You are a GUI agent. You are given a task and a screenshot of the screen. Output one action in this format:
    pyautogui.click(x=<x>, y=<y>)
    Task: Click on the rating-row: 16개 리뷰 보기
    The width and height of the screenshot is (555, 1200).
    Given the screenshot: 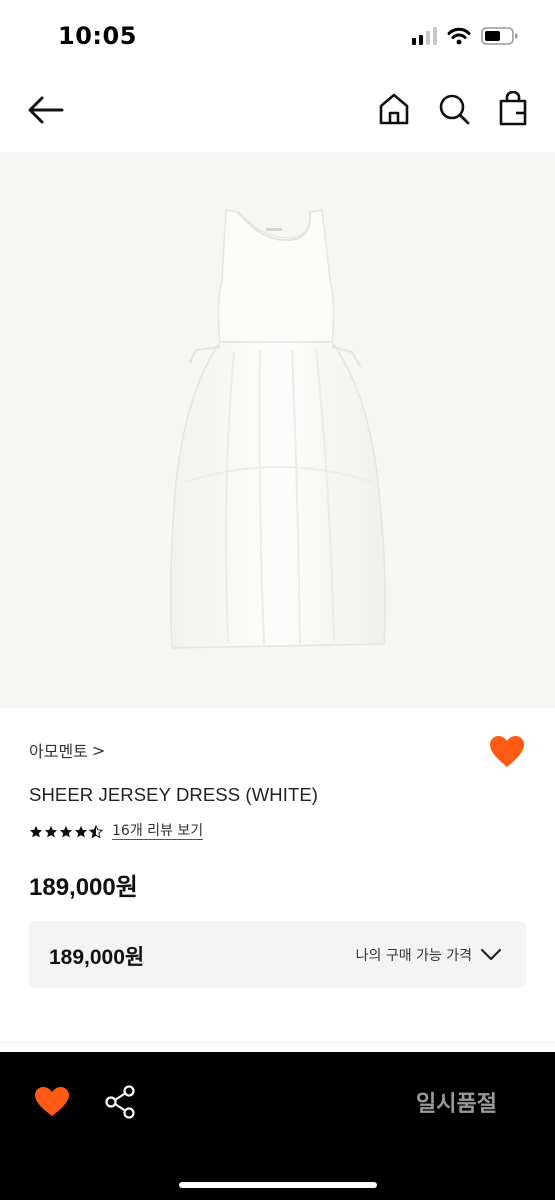 What is the action you would take?
    pyautogui.click(x=116, y=831)
    